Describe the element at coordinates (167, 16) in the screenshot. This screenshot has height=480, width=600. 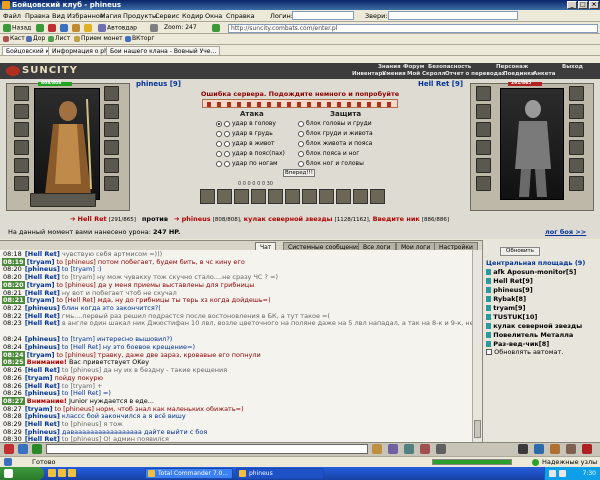
I see `menu-service: Сервис` at that location.